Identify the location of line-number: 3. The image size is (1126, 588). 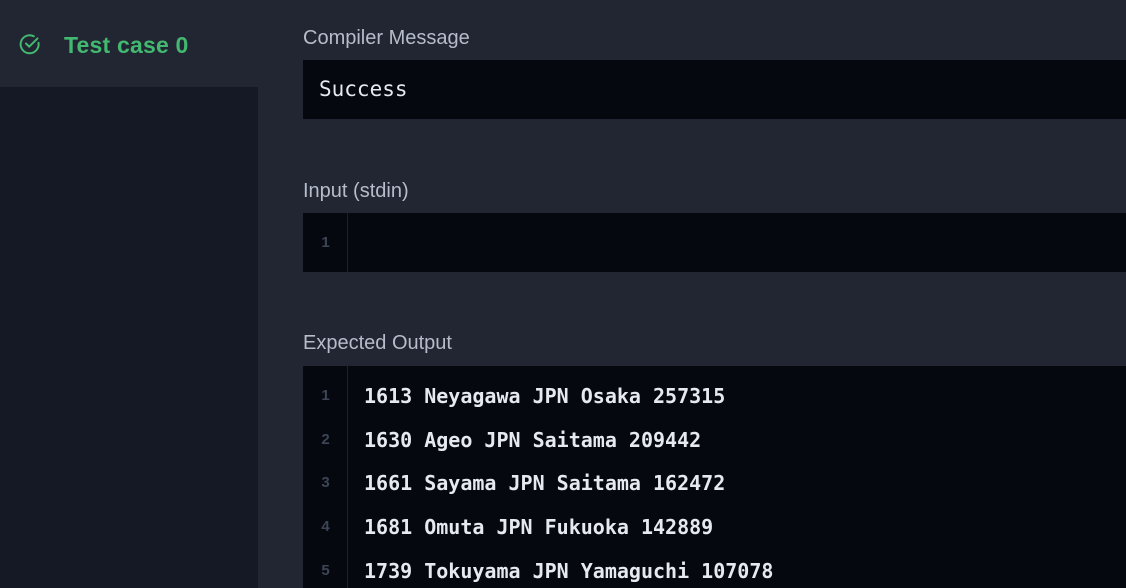
(325, 482).